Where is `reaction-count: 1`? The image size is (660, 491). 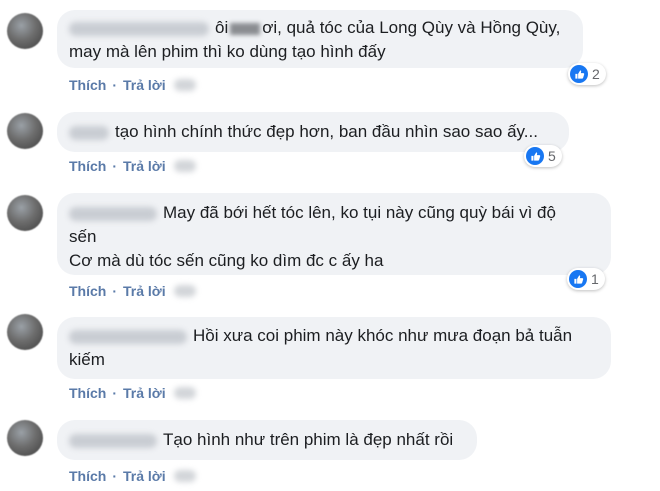 reaction-count: 1 is located at coordinates (586, 279).